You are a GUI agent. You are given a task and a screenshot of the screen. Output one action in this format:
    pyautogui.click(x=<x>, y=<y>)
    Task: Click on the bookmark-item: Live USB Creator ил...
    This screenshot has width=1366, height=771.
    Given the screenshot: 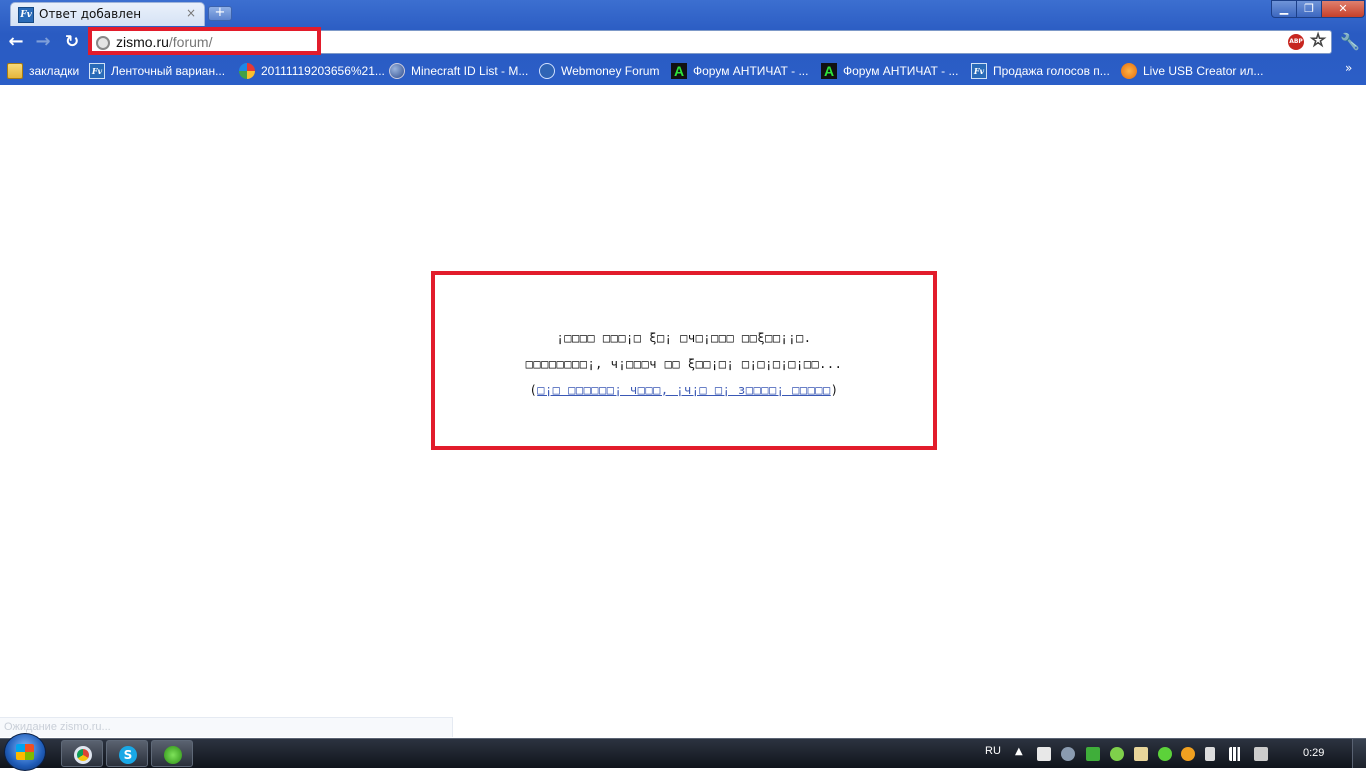 What is the action you would take?
    pyautogui.click(x=1192, y=71)
    